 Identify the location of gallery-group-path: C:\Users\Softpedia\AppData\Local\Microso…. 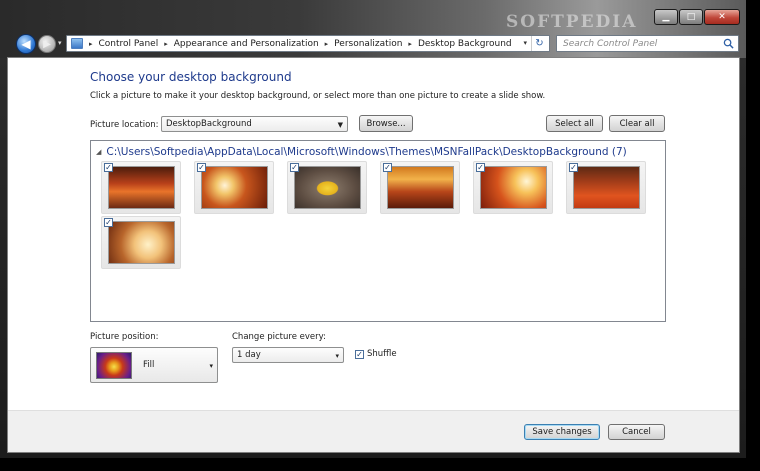
(366, 152).